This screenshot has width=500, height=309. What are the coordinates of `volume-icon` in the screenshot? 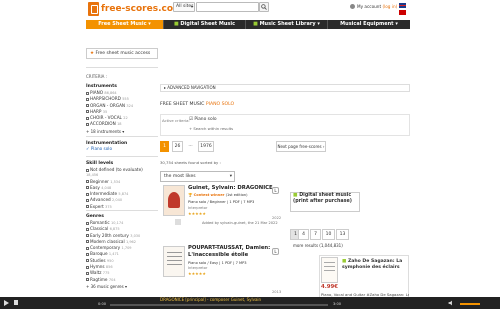 It's located at (451, 303).